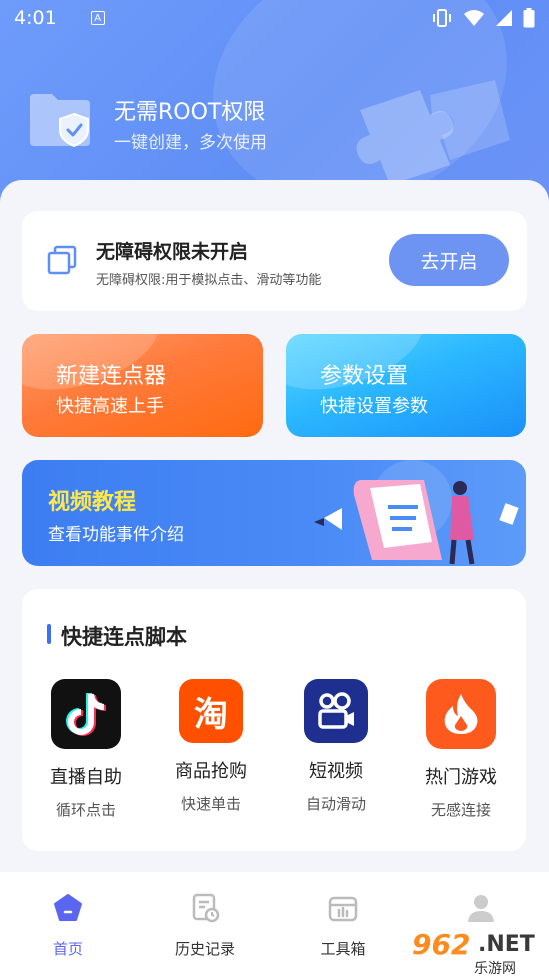 Image resolution: width=549 pixels, height=976 pixels. I want to click on section-title: 快捷连点脚本, so click(124, 637).